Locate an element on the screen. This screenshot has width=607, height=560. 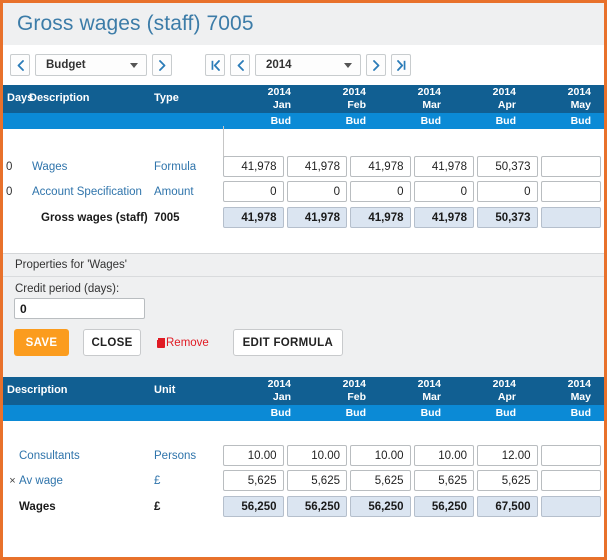
row-type-1: Amount is located at coordinates (174, 191).